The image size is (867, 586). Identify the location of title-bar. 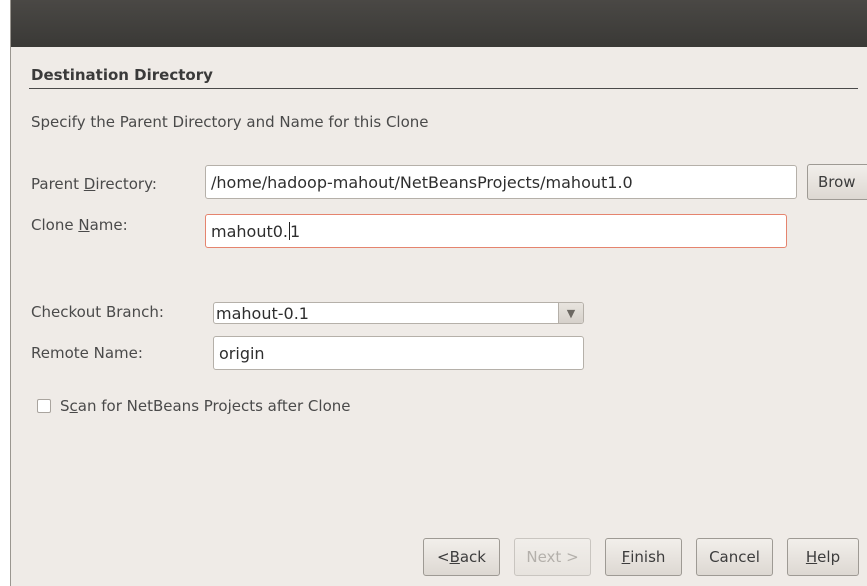
(439, 23).